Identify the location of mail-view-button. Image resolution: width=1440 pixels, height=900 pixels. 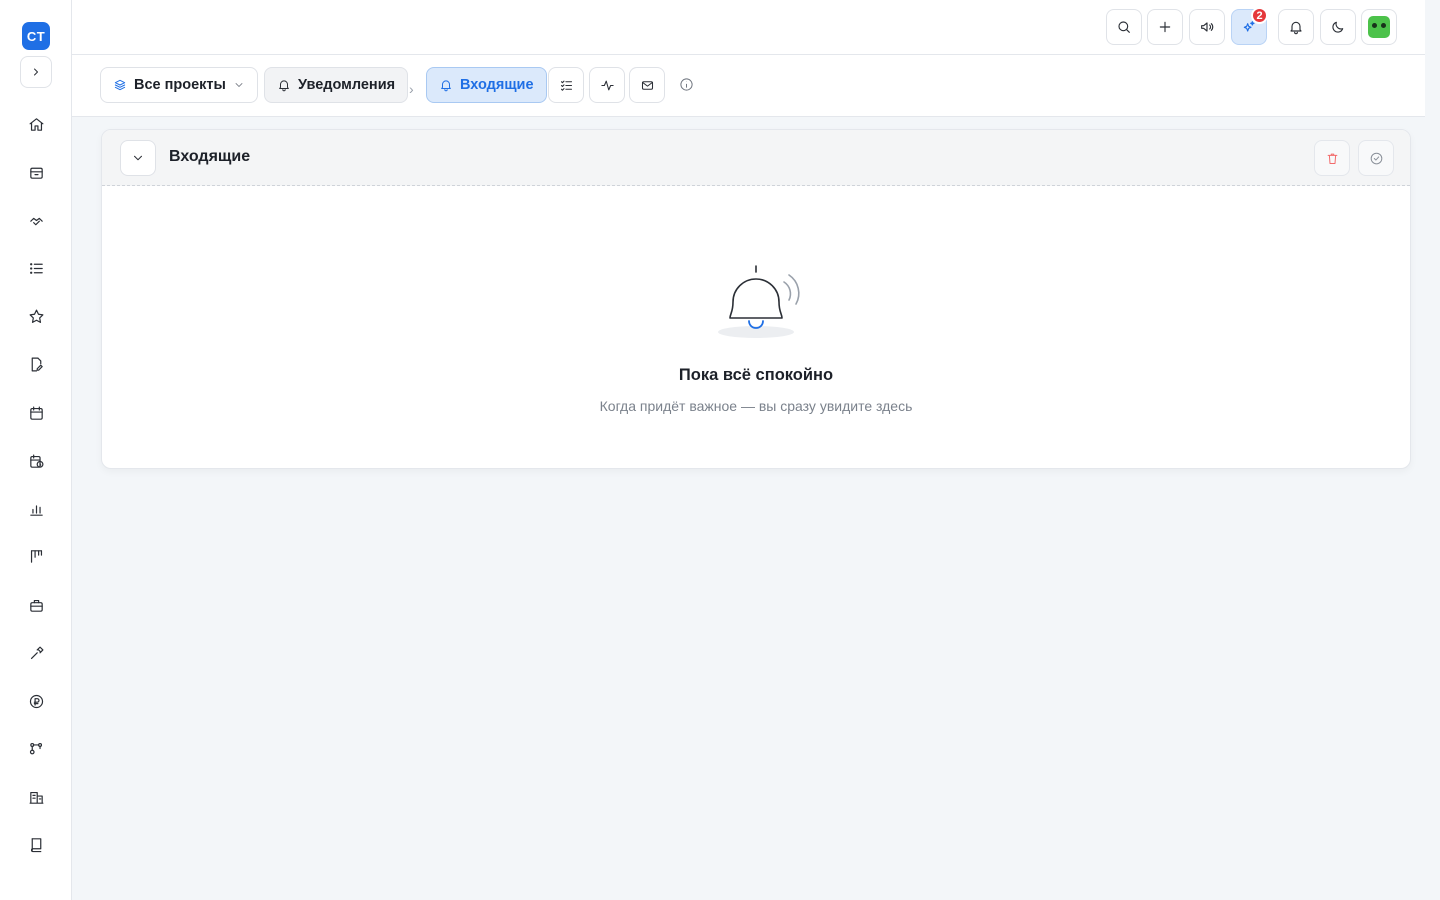
(647, 85).